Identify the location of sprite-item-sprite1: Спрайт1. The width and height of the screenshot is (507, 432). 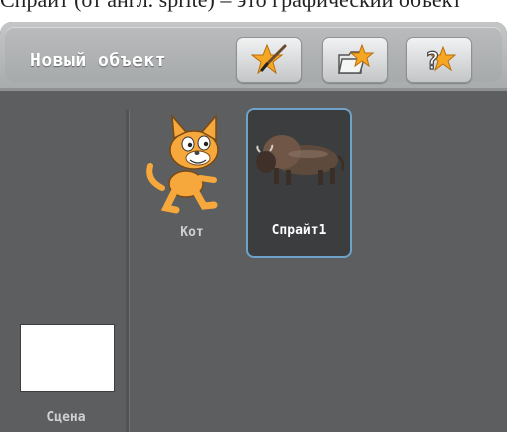
(299, 183).